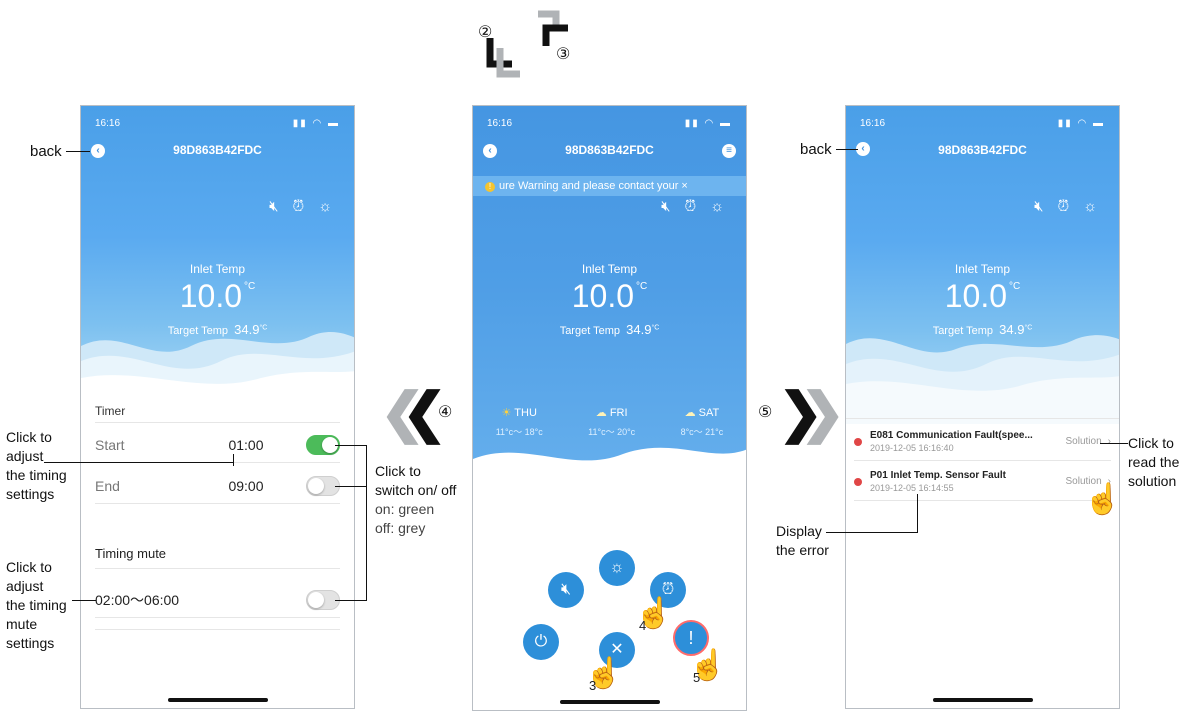  Describe the element at coordinates (200, 600) in the screenshot. I see `mute-range: 02:00～06:00` at that location.